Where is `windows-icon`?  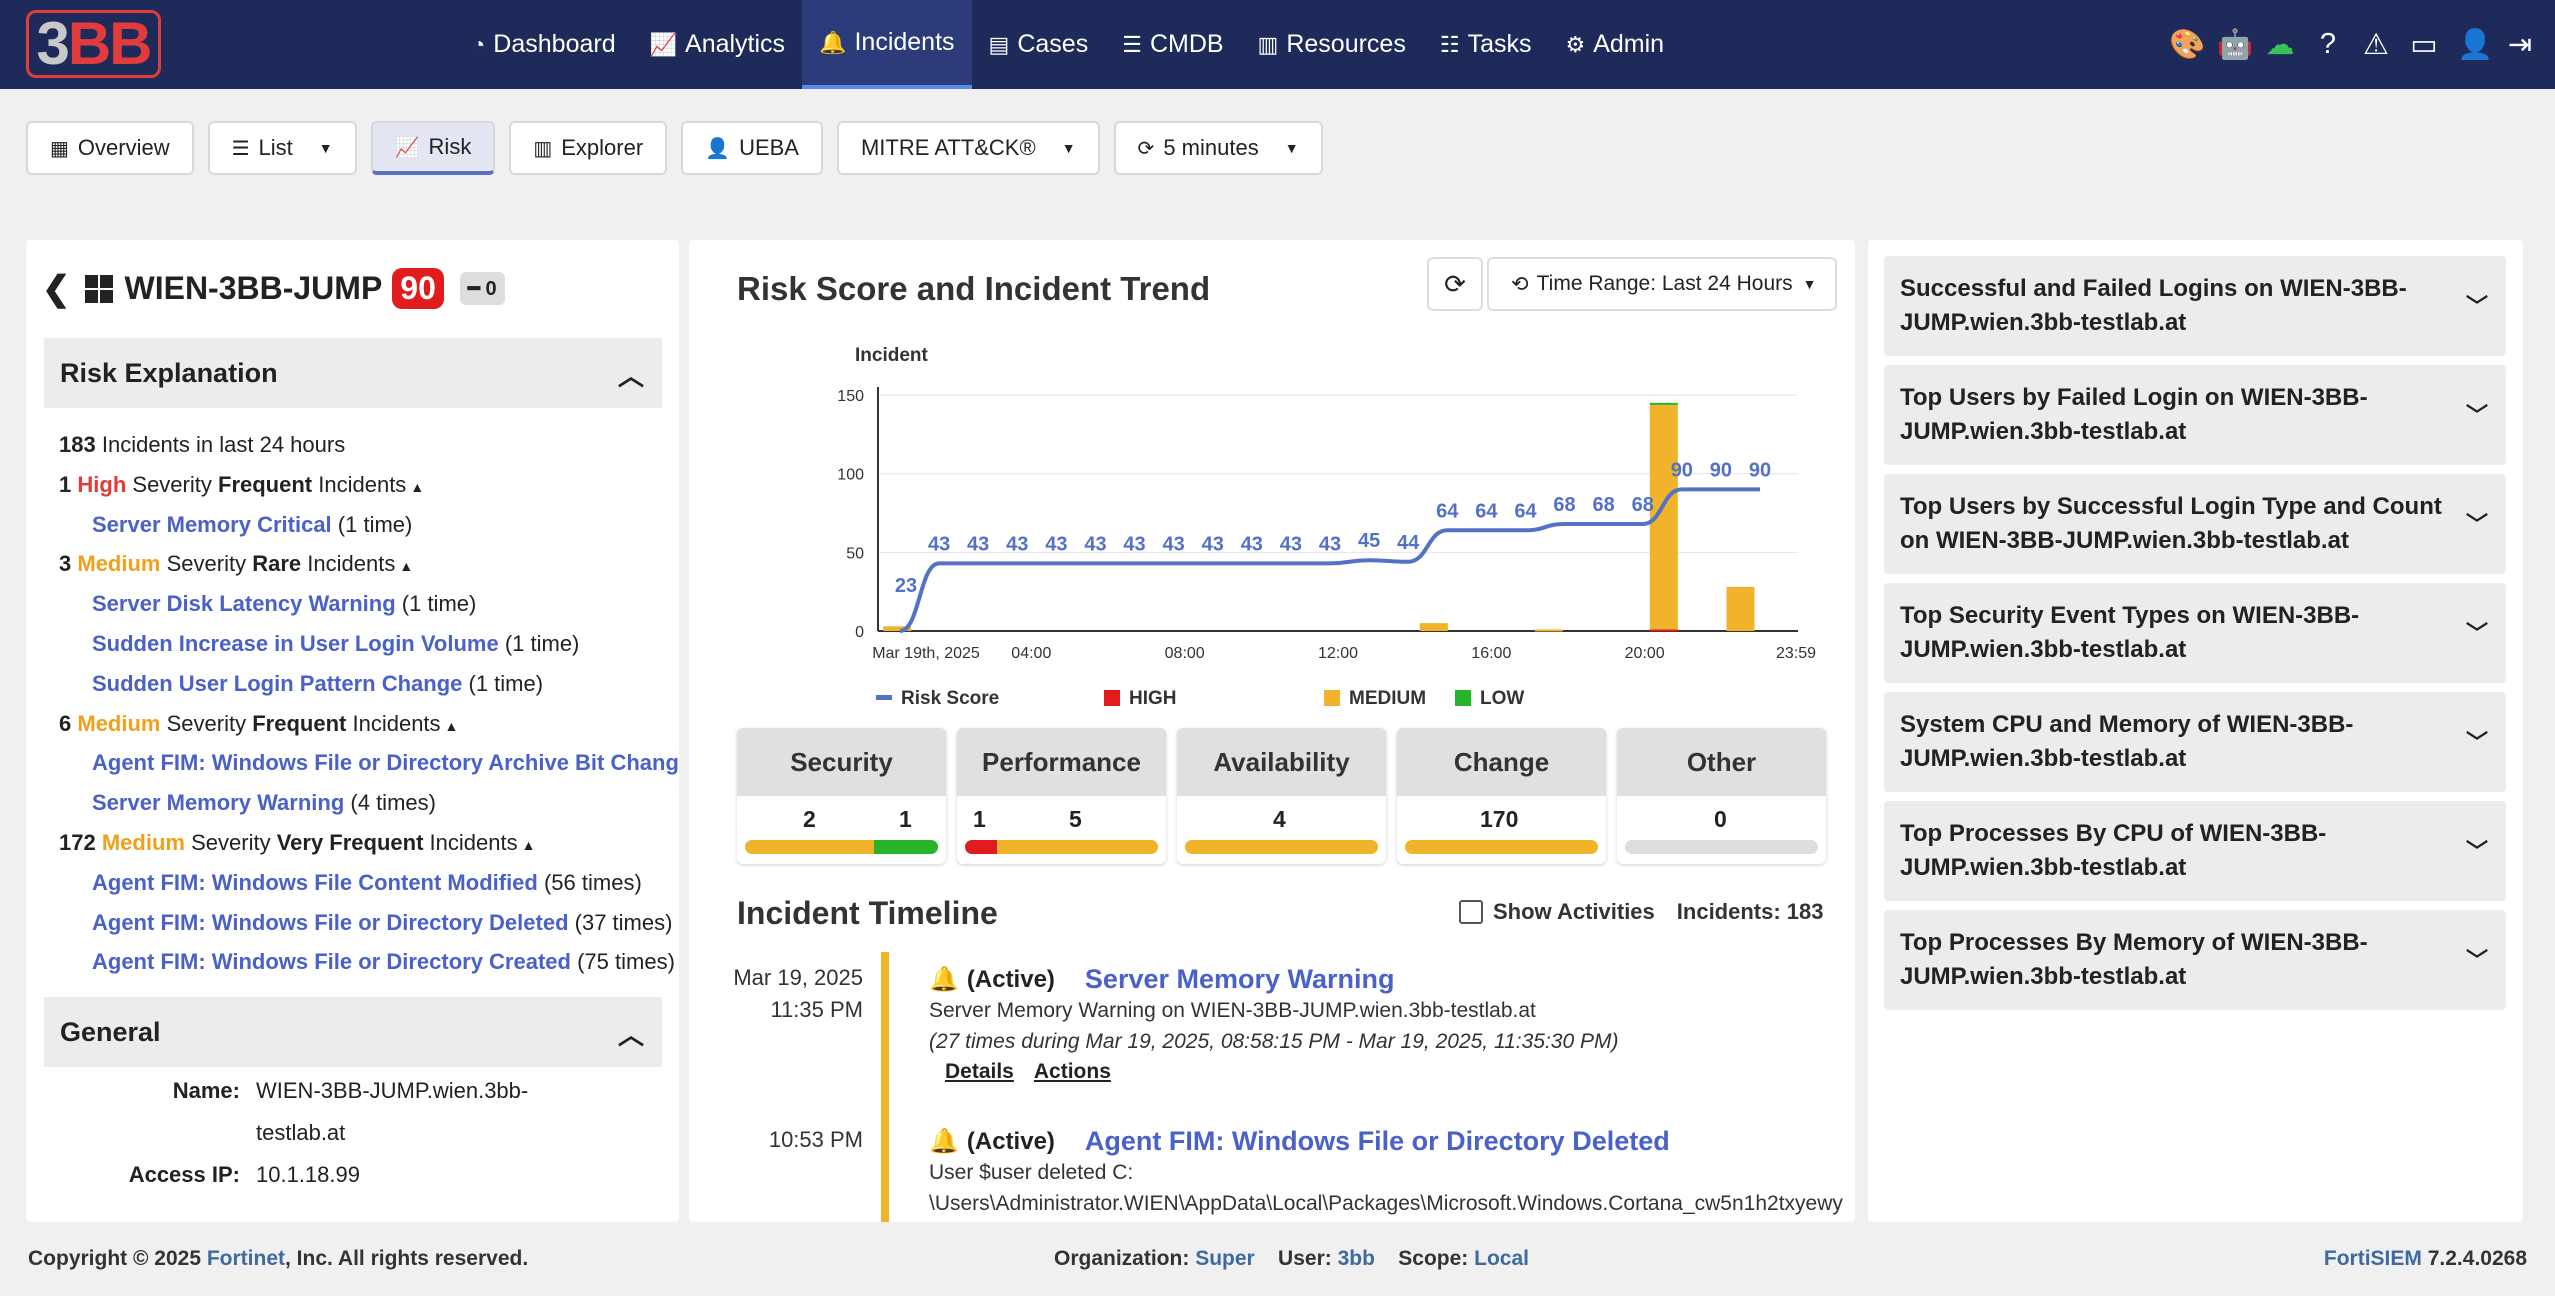
windows-icon is located at coordinates (98, 288).